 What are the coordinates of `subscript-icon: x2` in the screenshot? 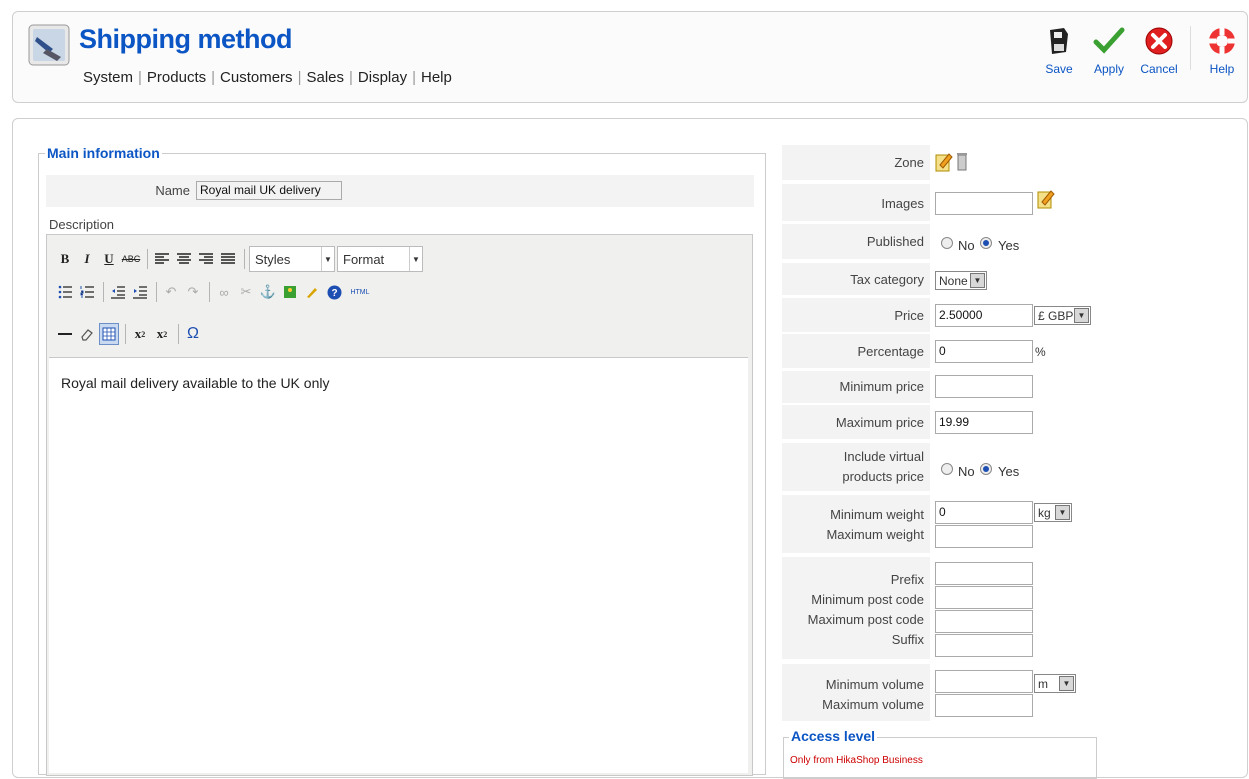 It's located at (140, 334).